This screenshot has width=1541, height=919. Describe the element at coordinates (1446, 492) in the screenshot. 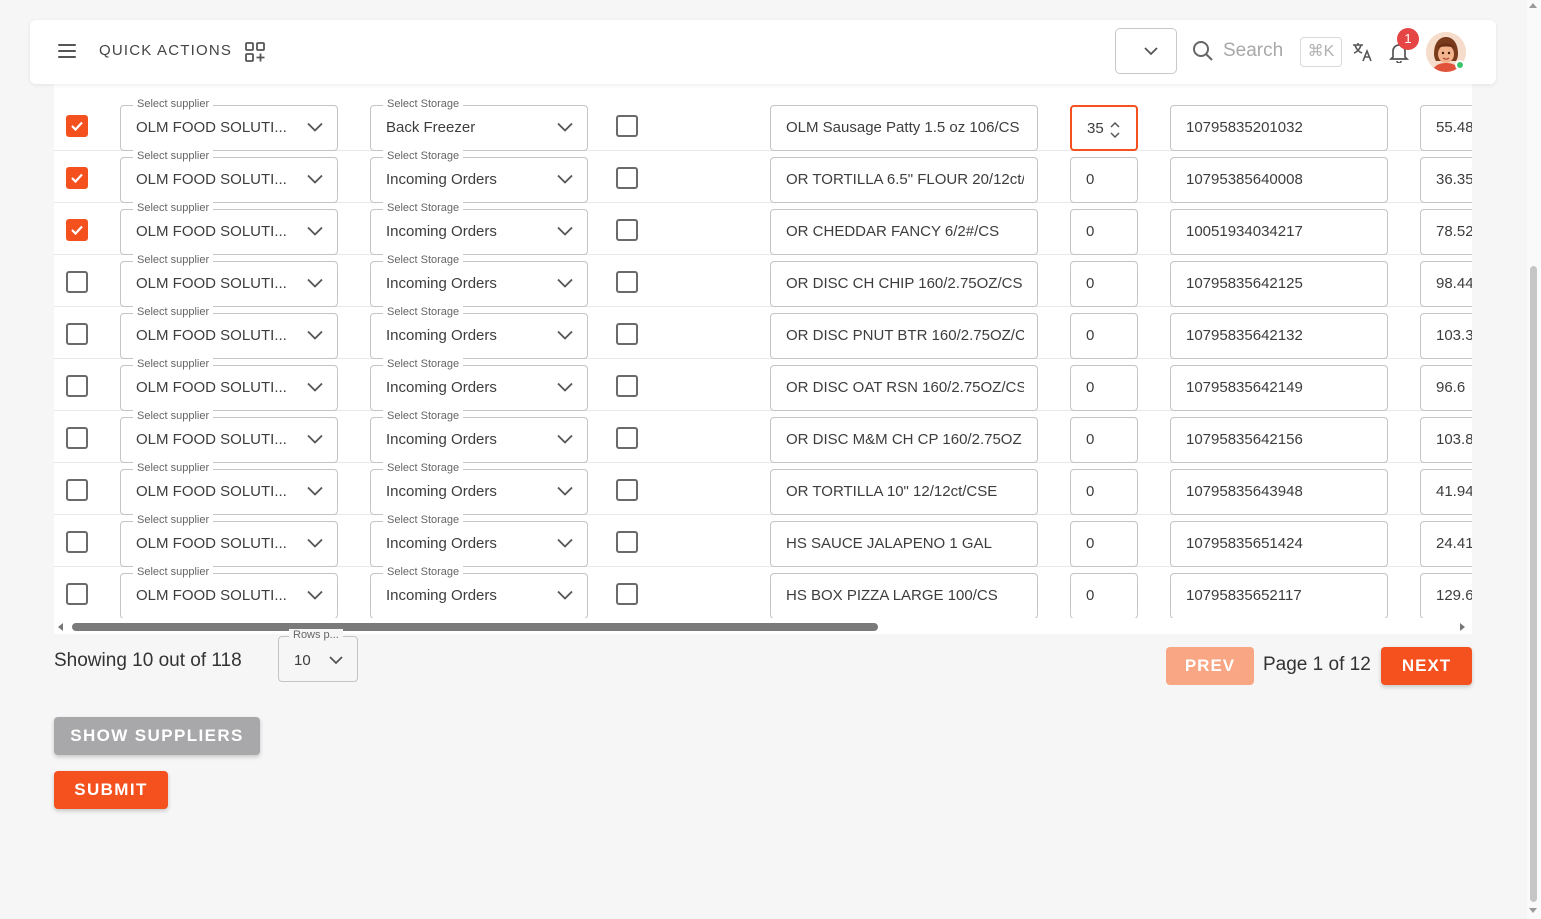

I see `price-field: 41.94` at that location.